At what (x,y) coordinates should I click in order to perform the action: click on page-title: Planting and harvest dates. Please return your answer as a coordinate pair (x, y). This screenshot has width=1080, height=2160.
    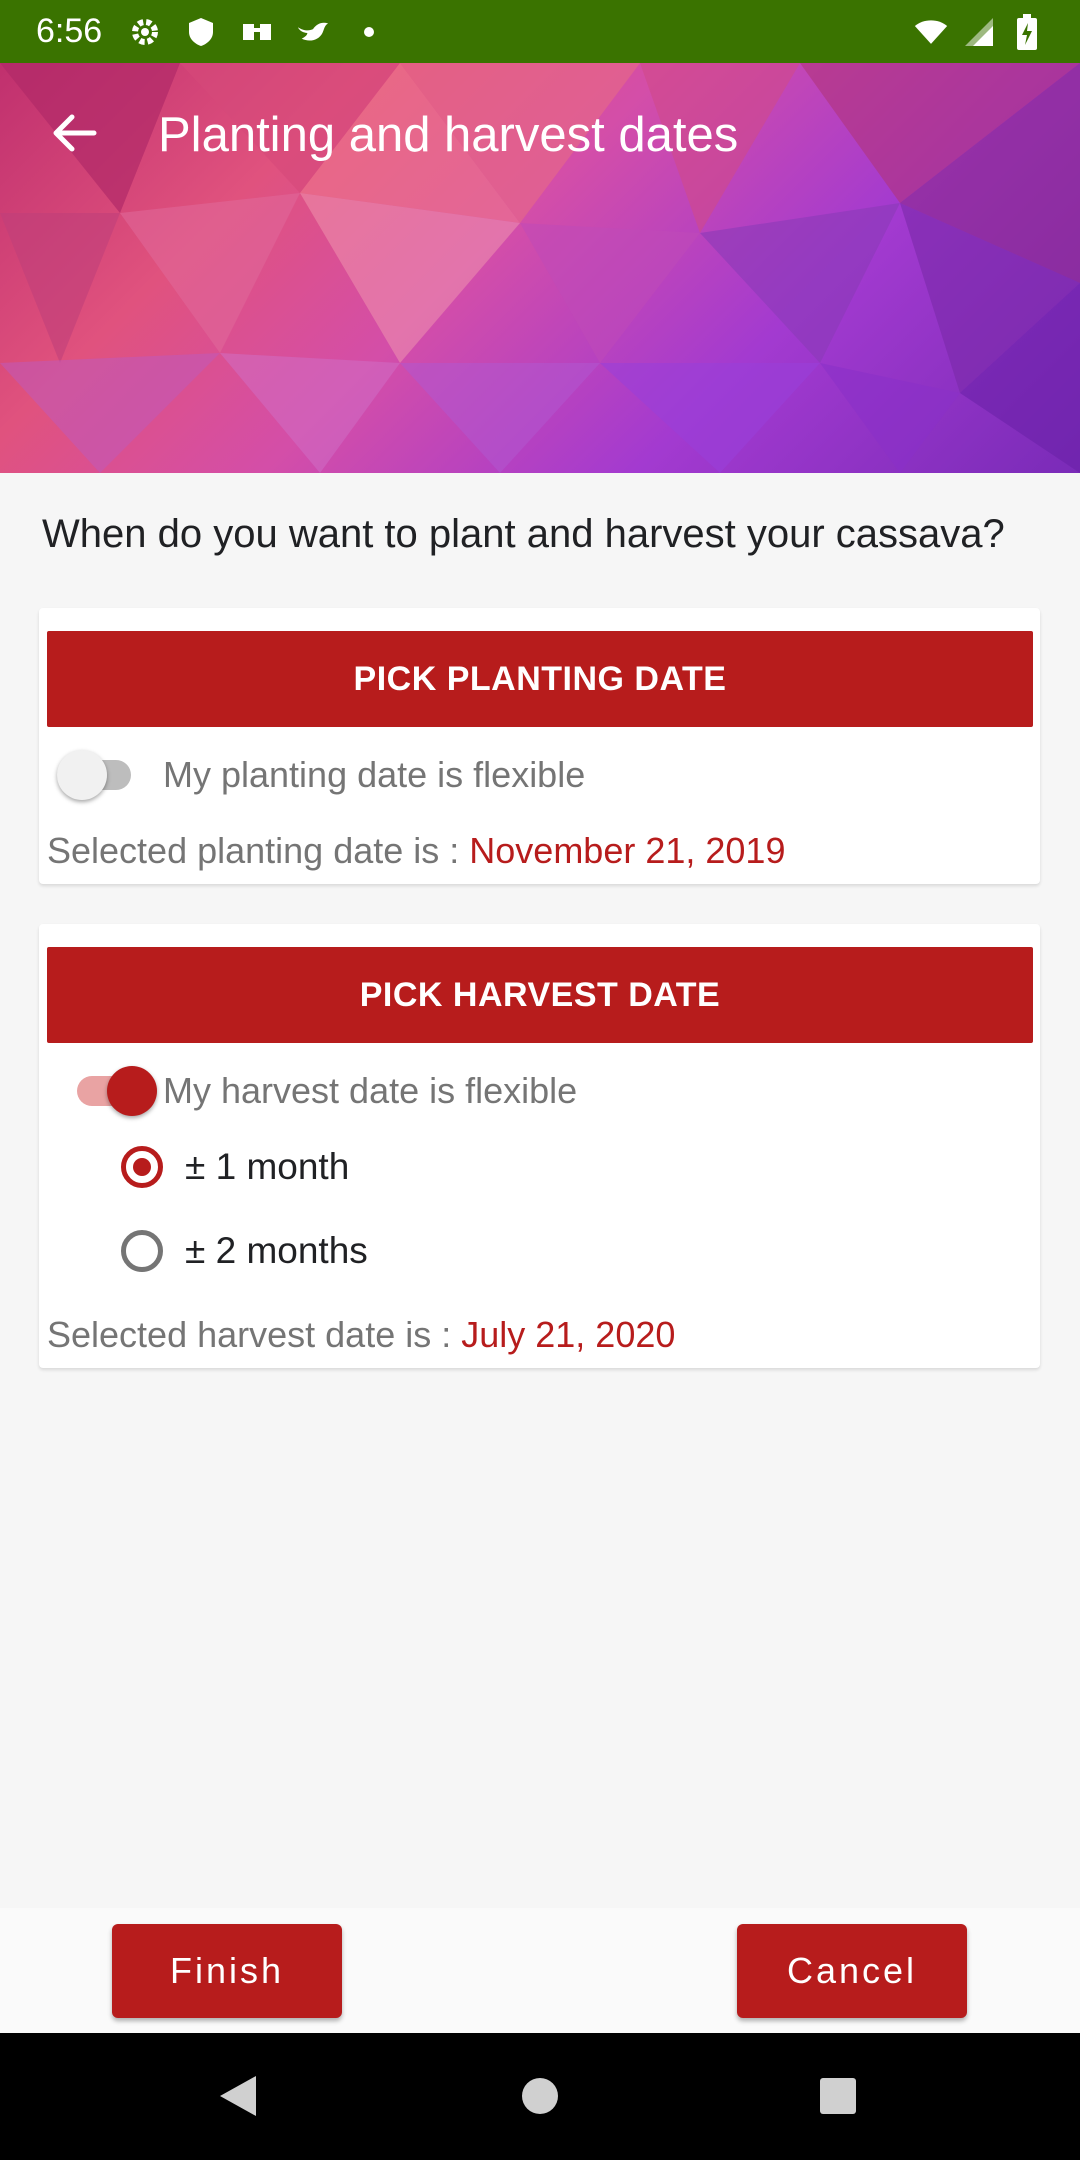
    Looking at the image, I should click on (448, 135).